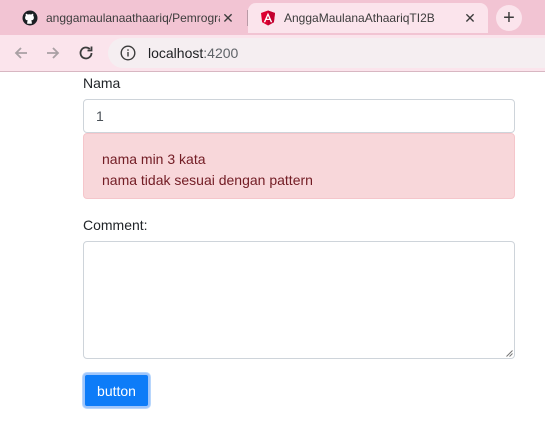  I want to click on resize-grip-icon, so click(509, 353).